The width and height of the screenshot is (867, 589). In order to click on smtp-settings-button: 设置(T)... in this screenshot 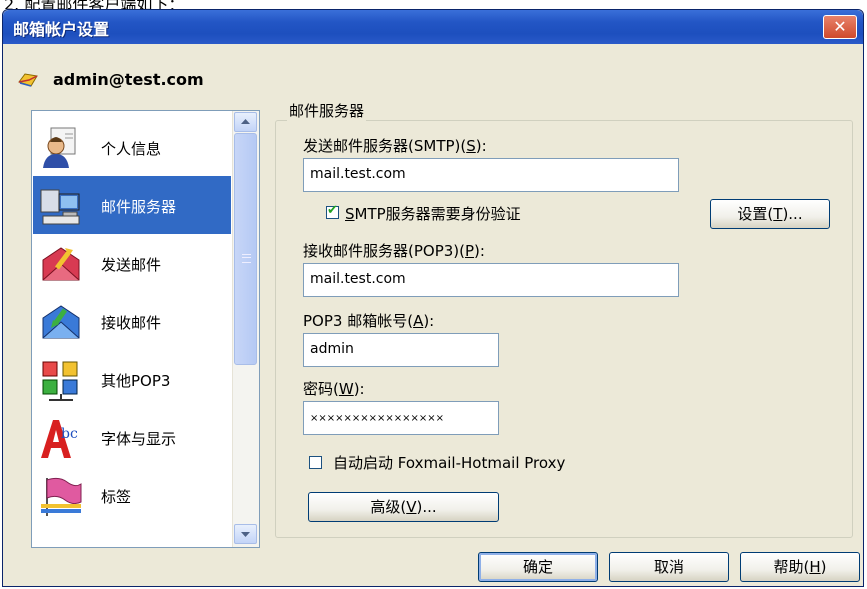, I will do `click(770, 214)`.